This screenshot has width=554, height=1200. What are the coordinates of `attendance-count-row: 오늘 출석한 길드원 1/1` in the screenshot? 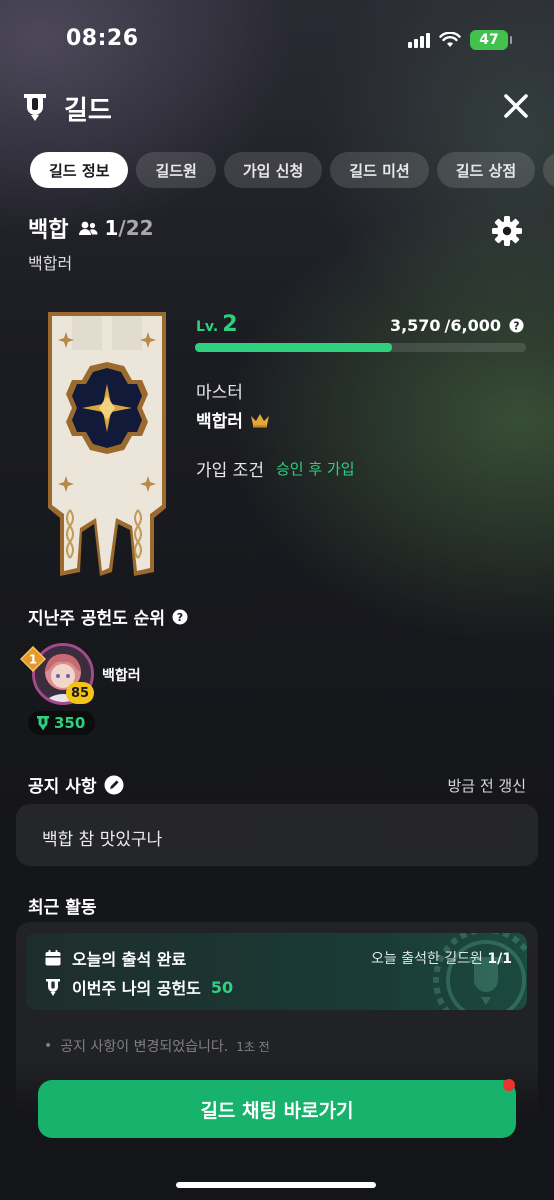 It's located at (441, 958).